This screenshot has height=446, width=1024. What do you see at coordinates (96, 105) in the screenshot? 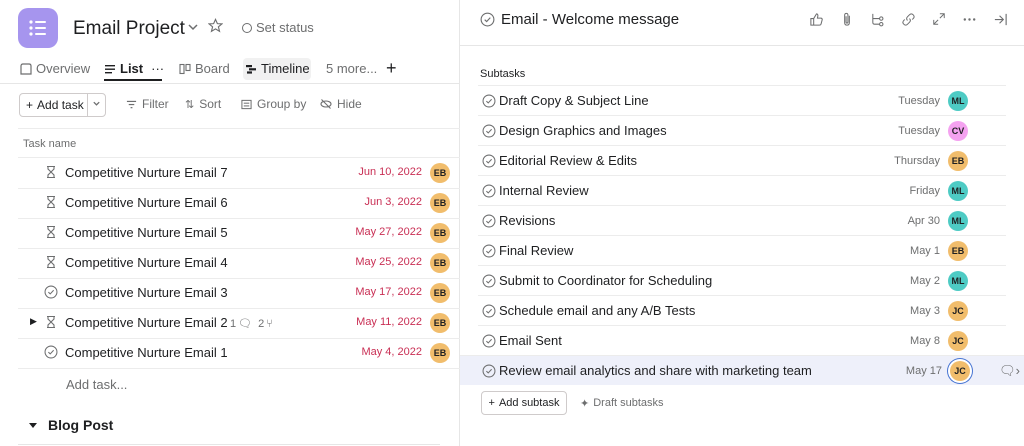
I see `add-task-dropdown-icon` at bounding box center [96, 105].